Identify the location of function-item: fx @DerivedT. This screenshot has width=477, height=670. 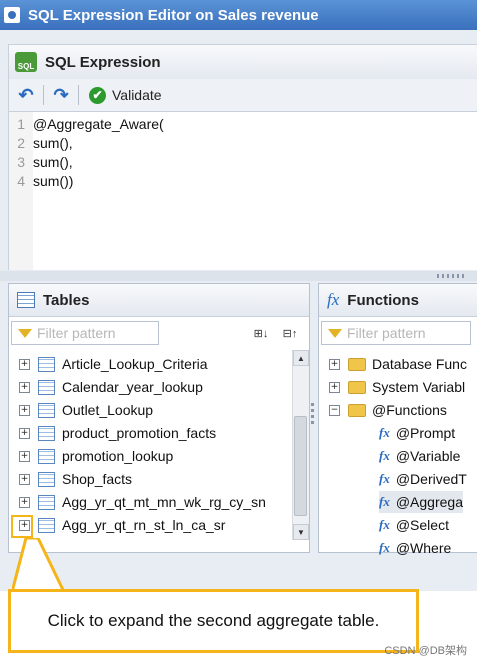
(423, 479).